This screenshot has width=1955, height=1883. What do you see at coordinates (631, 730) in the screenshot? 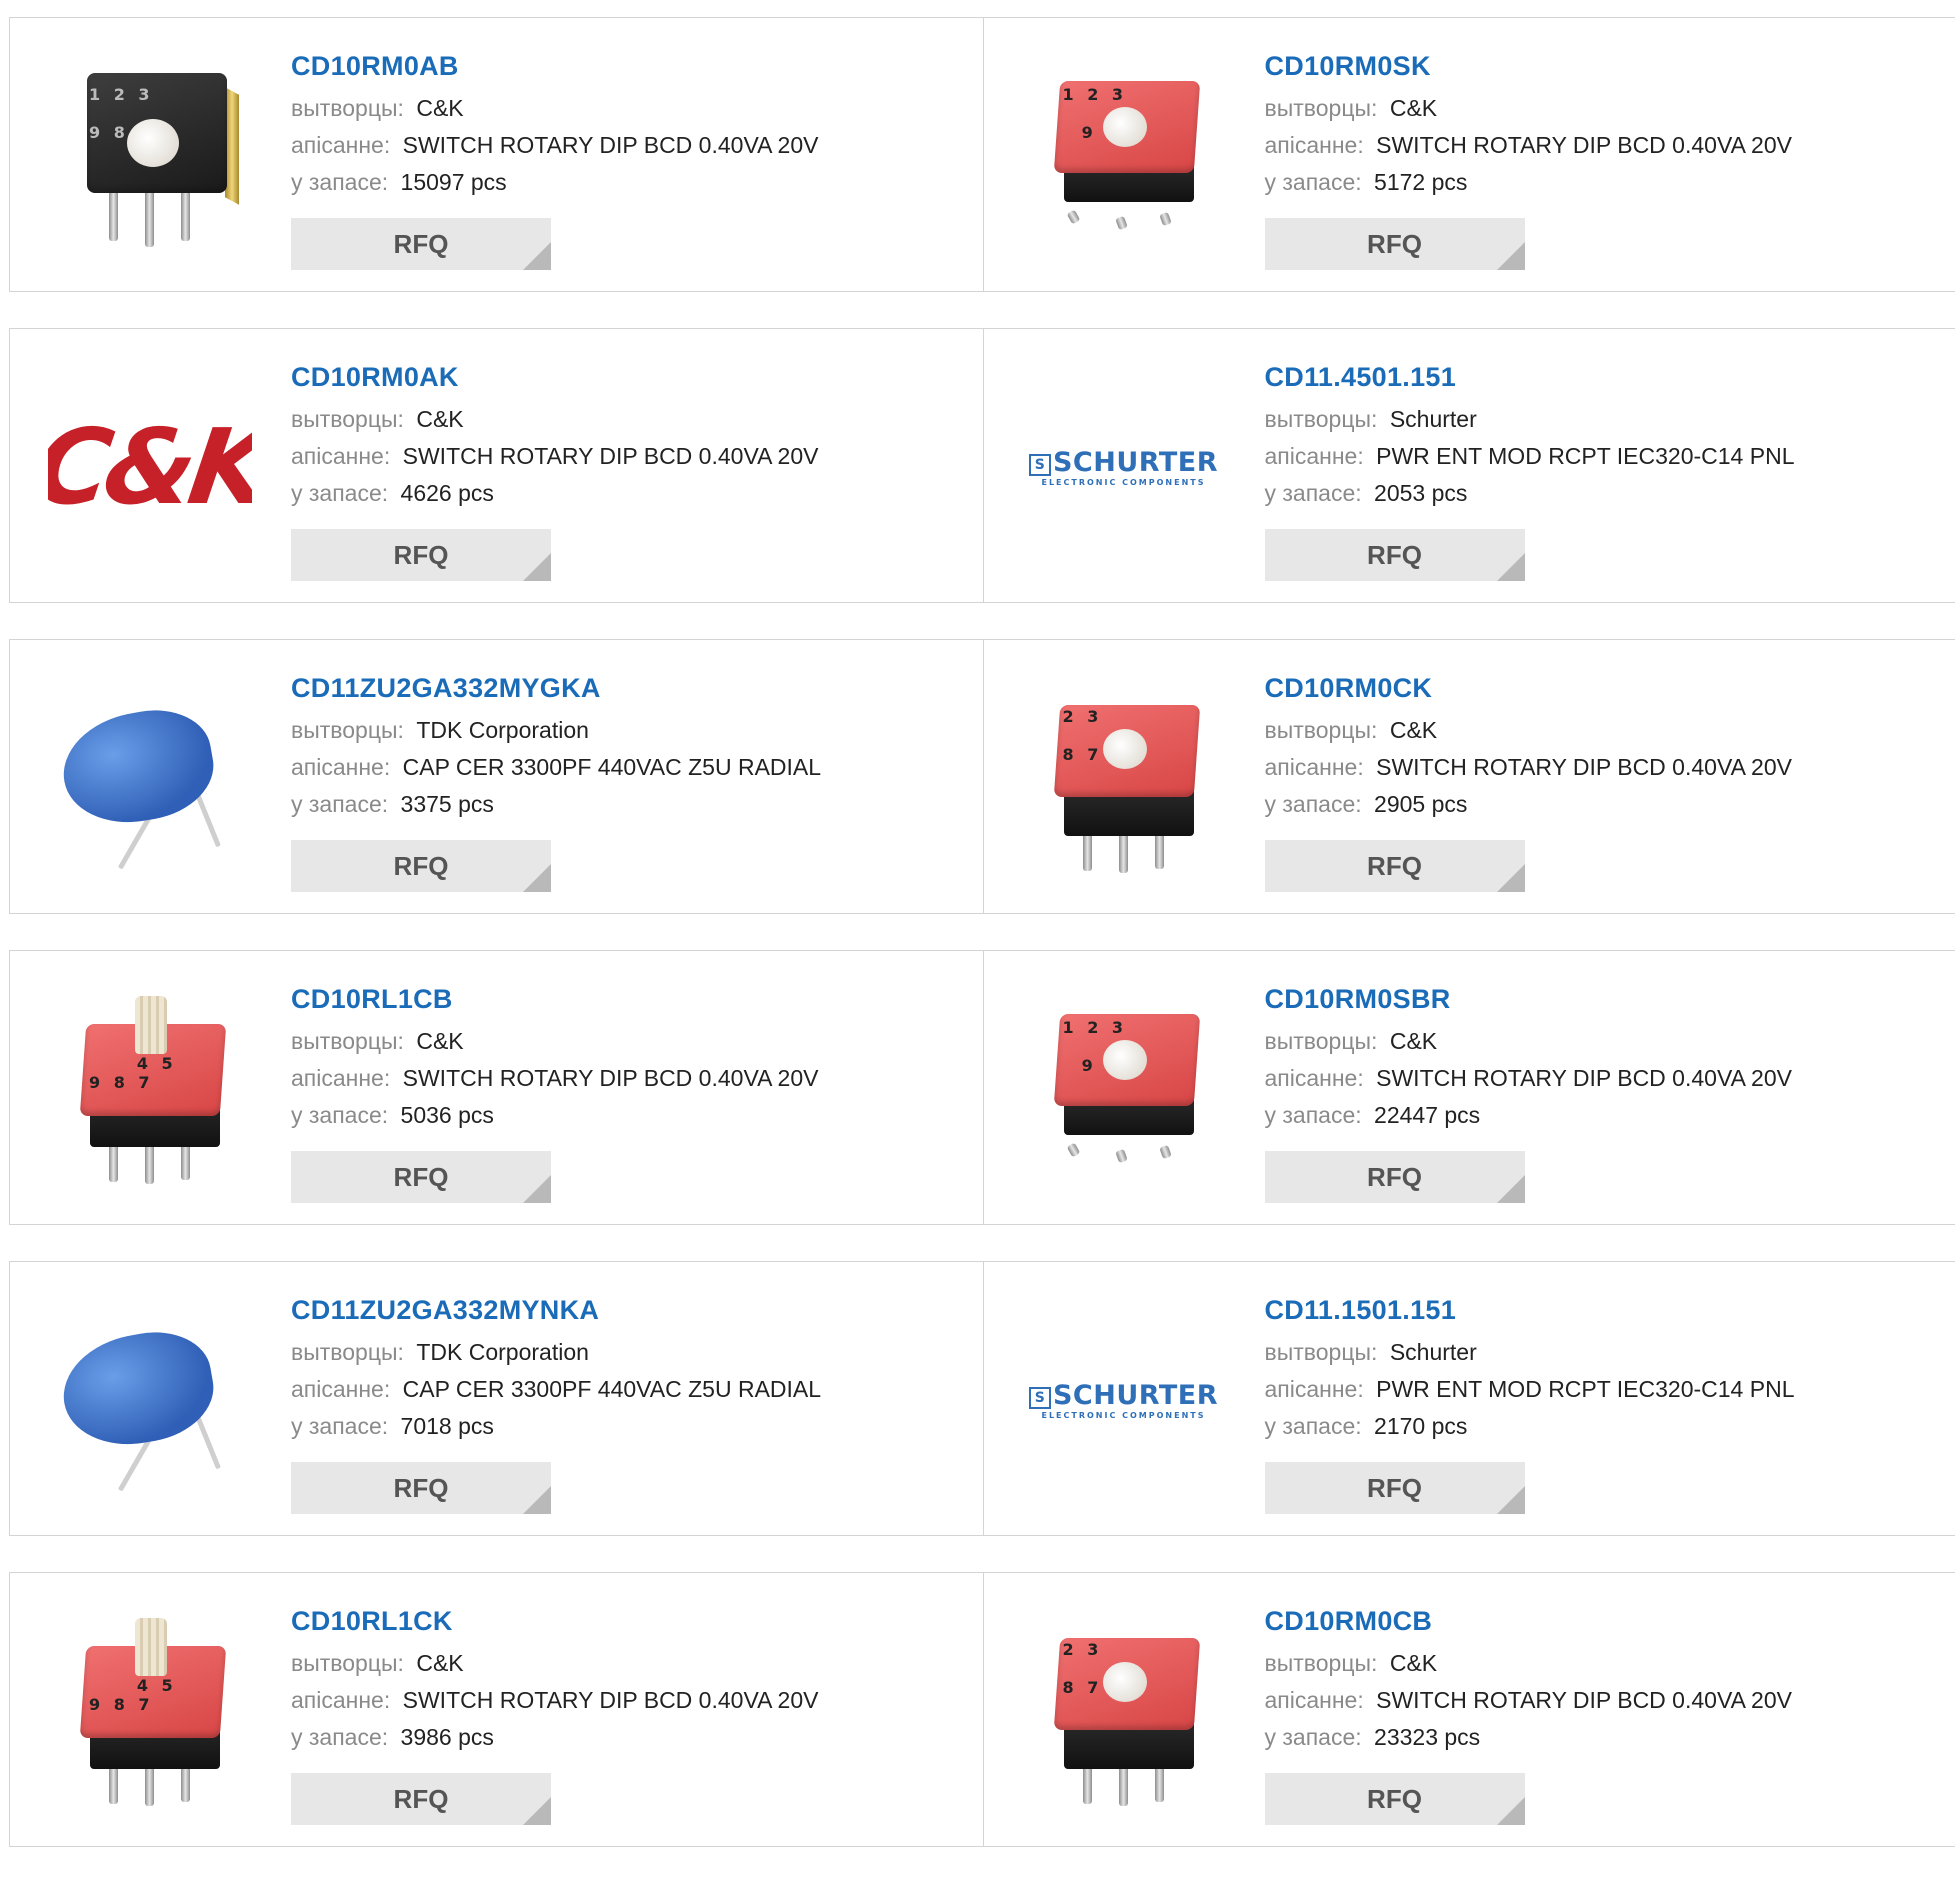
I see `manufacturer-row: вытворцы: TDK Corporation` at bounding box center [631, 730].